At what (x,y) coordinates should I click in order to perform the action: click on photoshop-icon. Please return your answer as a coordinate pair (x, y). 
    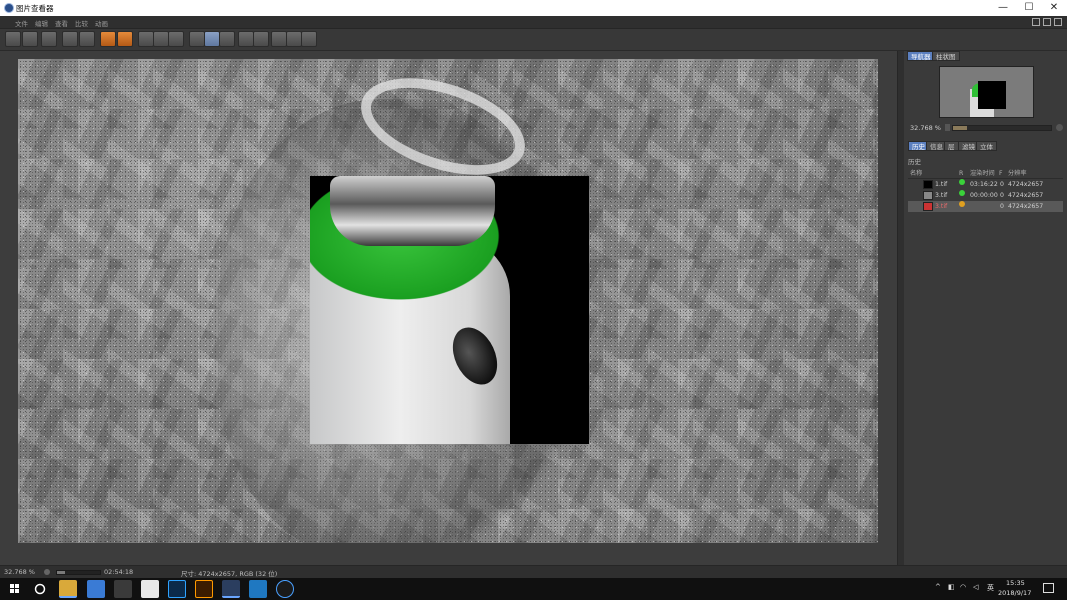
    Looking at the image, I should click on (177, 589).